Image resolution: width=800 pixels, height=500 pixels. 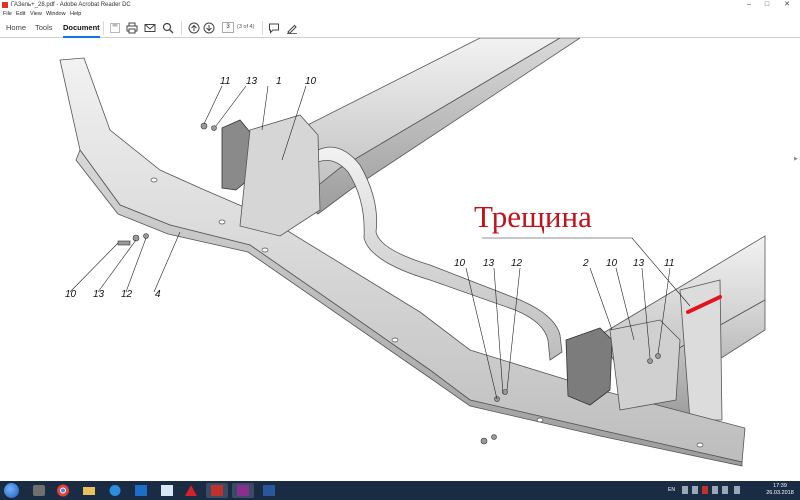 I want to click on search-icon, so click(x=168, y=28).